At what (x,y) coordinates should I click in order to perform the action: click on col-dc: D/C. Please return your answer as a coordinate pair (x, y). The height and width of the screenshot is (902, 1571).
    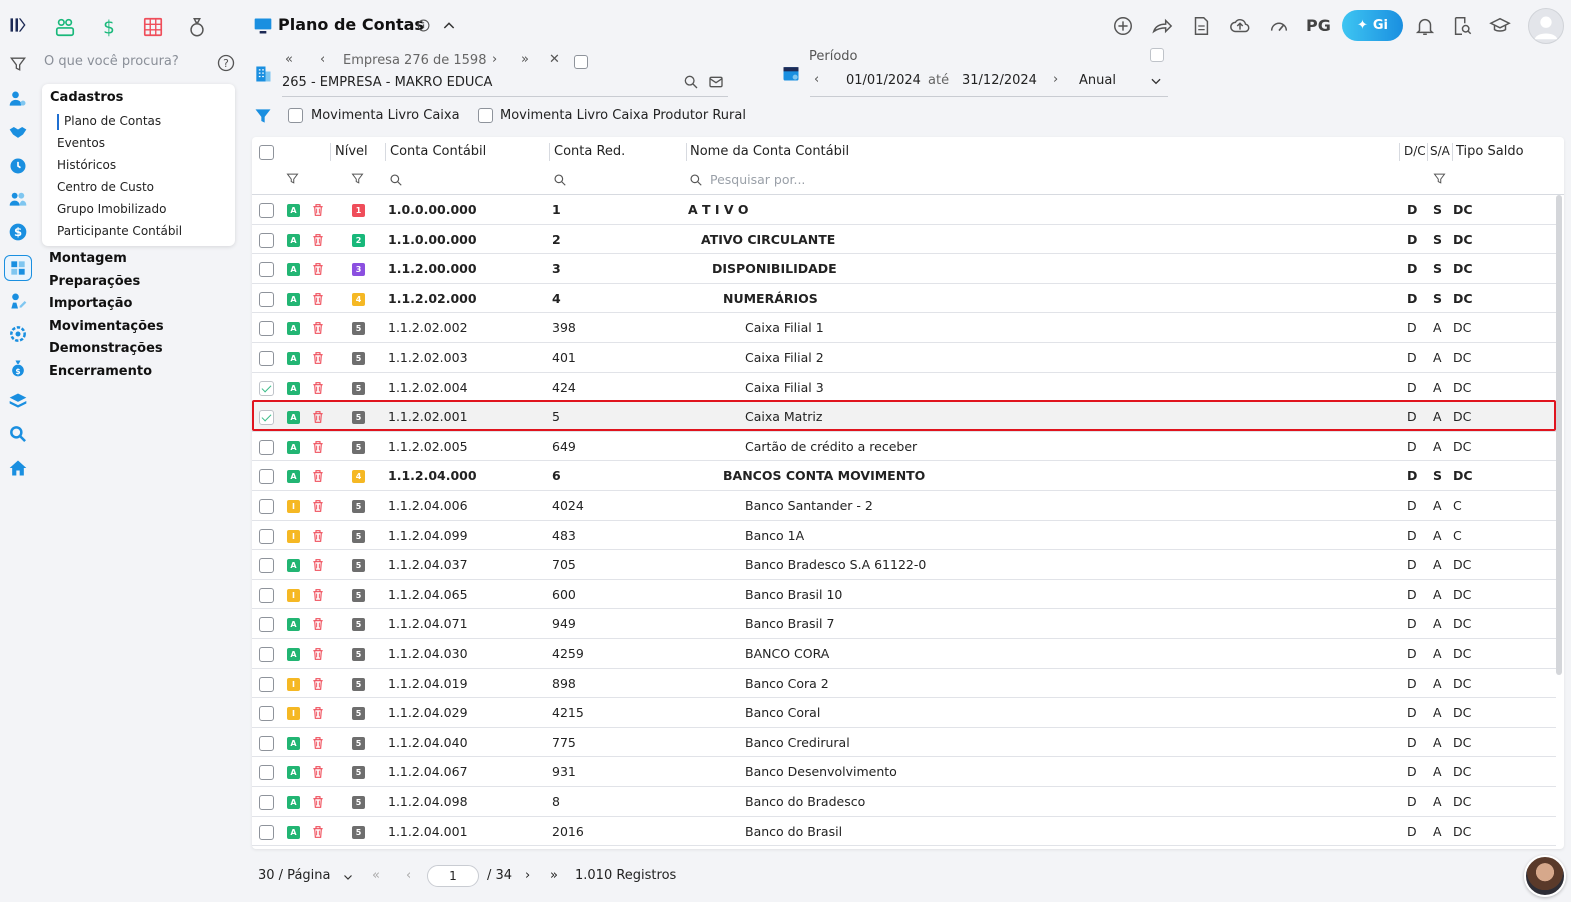
    Looking at the image, I should click on (1415, 151).